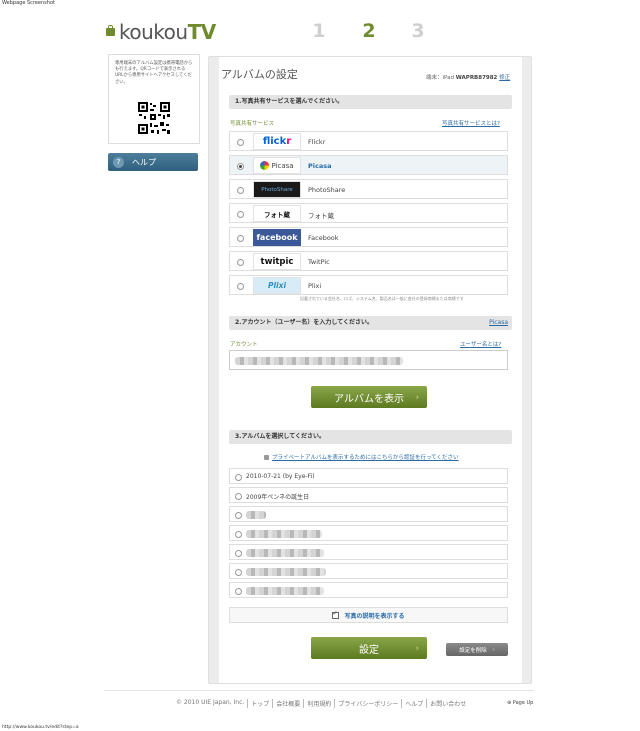 The width and height of the screenshot is (640, 731). What do you see at coordinates (368, 189) in the screenshot?
I see `service-row-photoshare: PhotoShare PhotoShare` at bounding box center [368, 189].